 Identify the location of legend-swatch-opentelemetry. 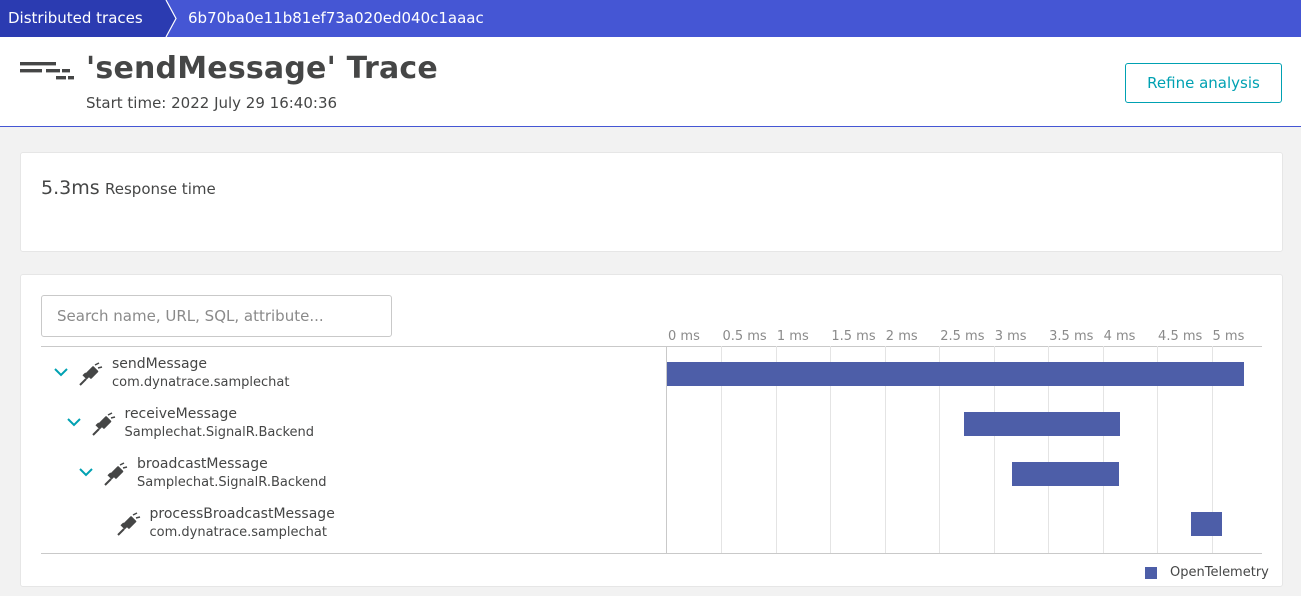
(1151, 573).